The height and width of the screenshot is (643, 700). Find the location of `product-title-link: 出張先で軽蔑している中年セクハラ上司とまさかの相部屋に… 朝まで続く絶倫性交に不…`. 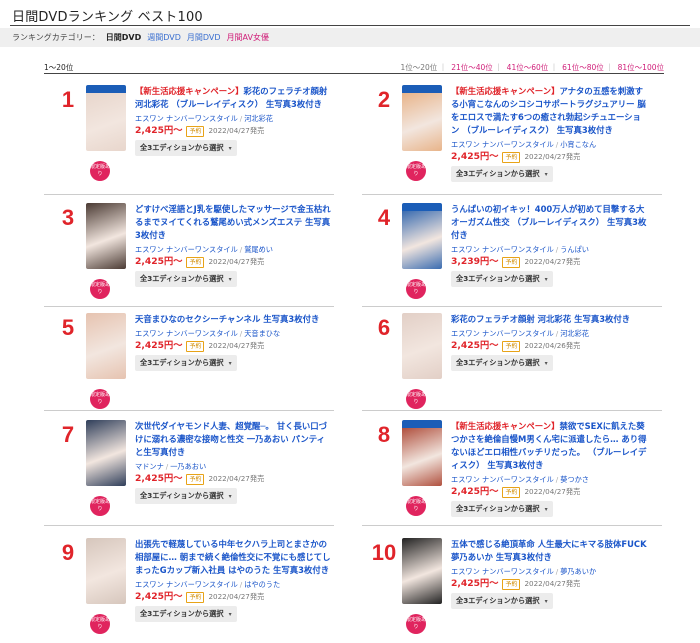

product-title-link: 出張先で軽蔑している中年セクハラ上司とまさかの相部屋に… 朝まで続く絶倫性交に不… is located at coordinates (233, 557).